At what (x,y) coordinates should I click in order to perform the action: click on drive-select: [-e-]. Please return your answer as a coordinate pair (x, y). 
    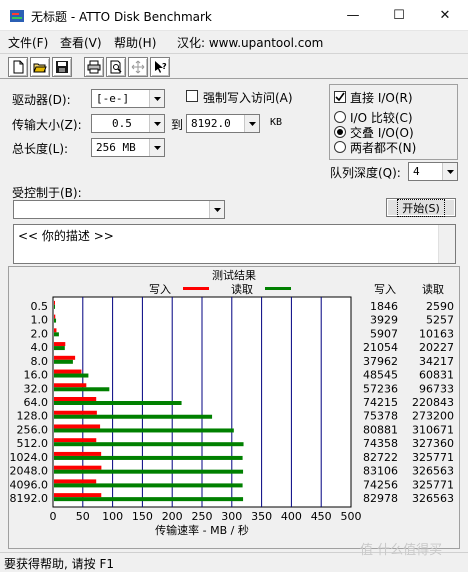
    Looking at the image, I should click on (128, 98).